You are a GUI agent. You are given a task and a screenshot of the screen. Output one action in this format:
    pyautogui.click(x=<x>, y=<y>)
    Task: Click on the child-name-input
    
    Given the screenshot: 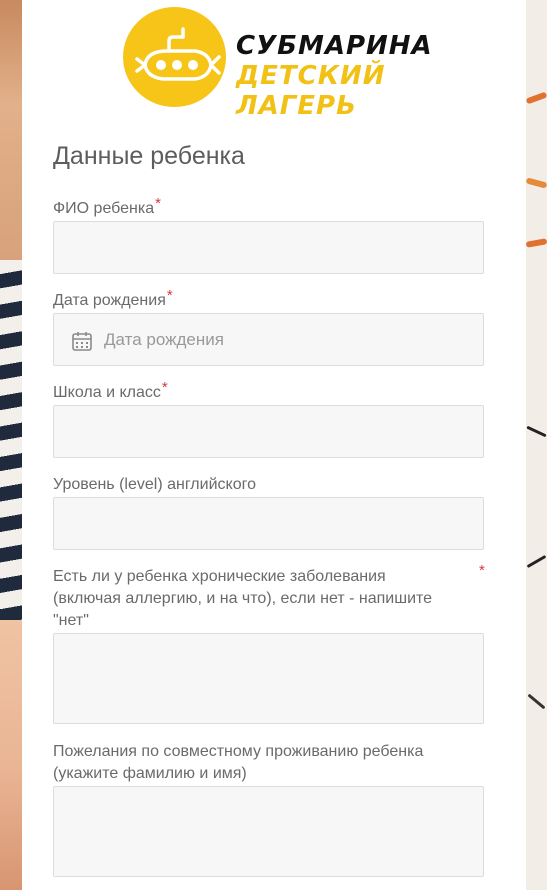 What is the action you would take?
    pyautogui.click(x=268, y=247)
    